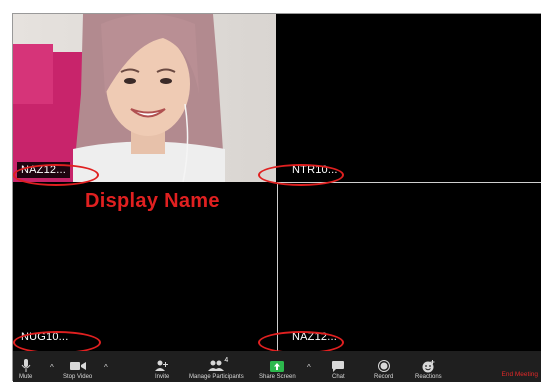 The image size is (541, 382). What do you see at coordinates (520, 374) in the screenshot?
I see `end-meeting-button: End Meeting` at bounding box center [520, 374].